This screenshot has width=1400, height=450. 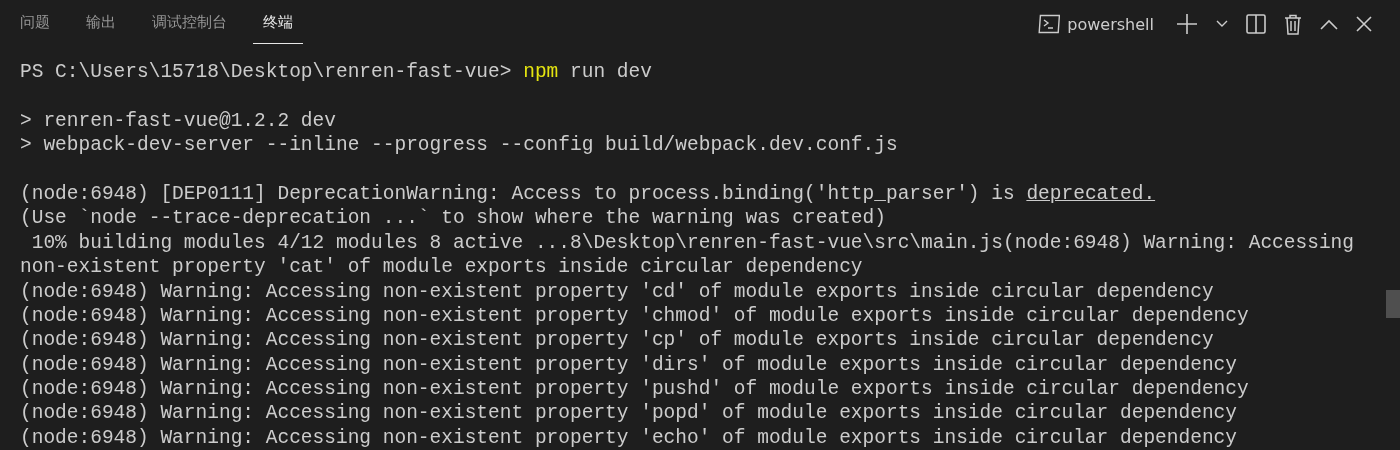 What do you see at coordinates (1187, 24) in the screenshot?
I see `plus-icon` at bounding box center [1187, 24].